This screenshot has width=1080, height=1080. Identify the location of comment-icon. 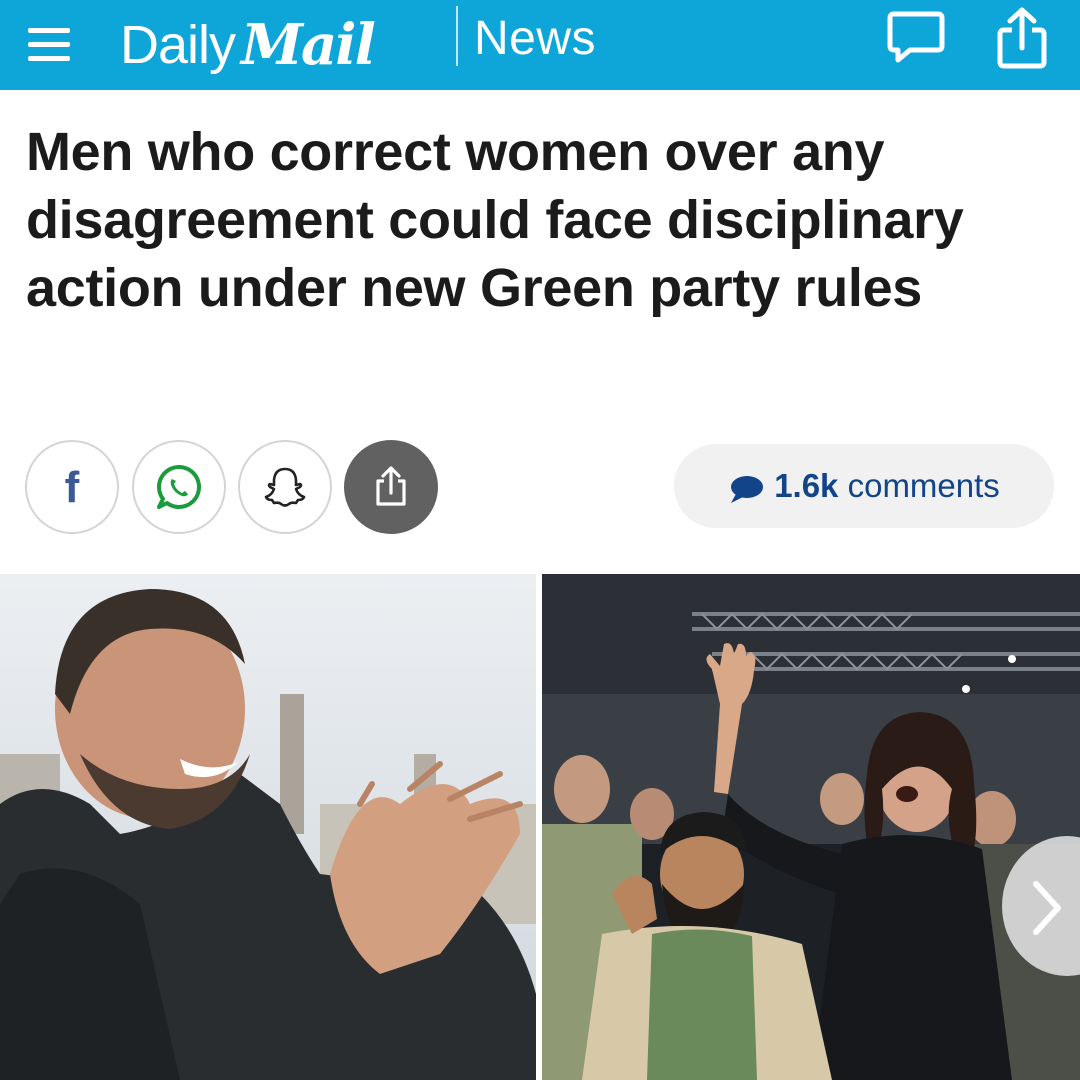
(916, 38).